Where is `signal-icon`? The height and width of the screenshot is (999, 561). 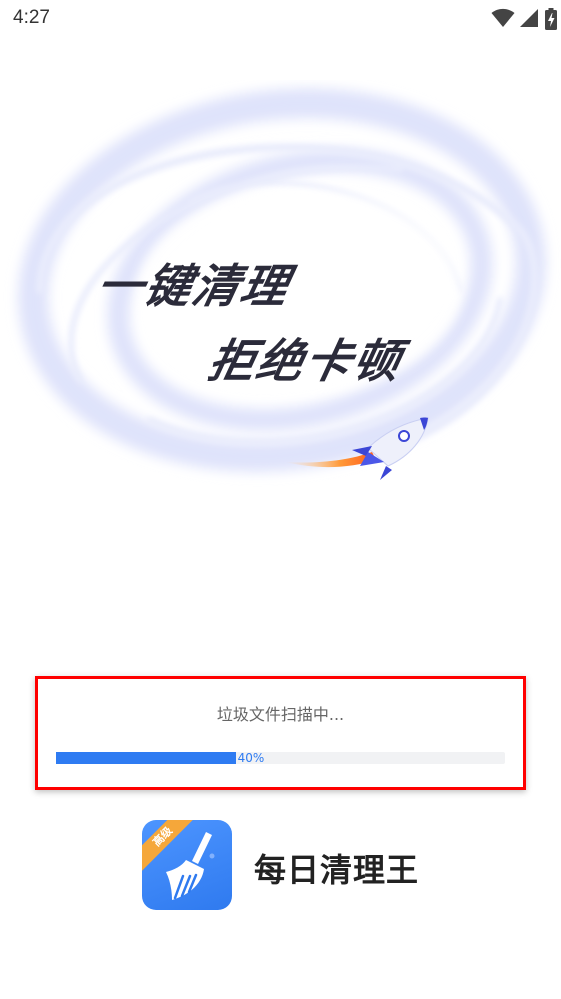 signal-icon is located at coordinates (529, 18).